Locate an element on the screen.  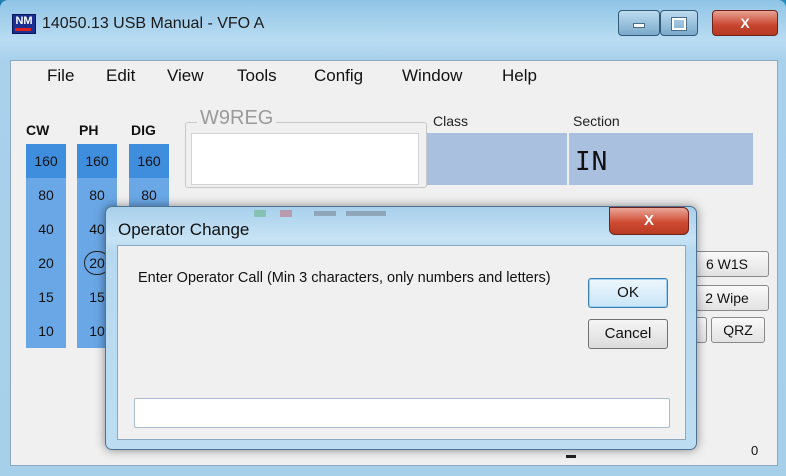
dialog-close-button: X is located at coordinates (649, 221).